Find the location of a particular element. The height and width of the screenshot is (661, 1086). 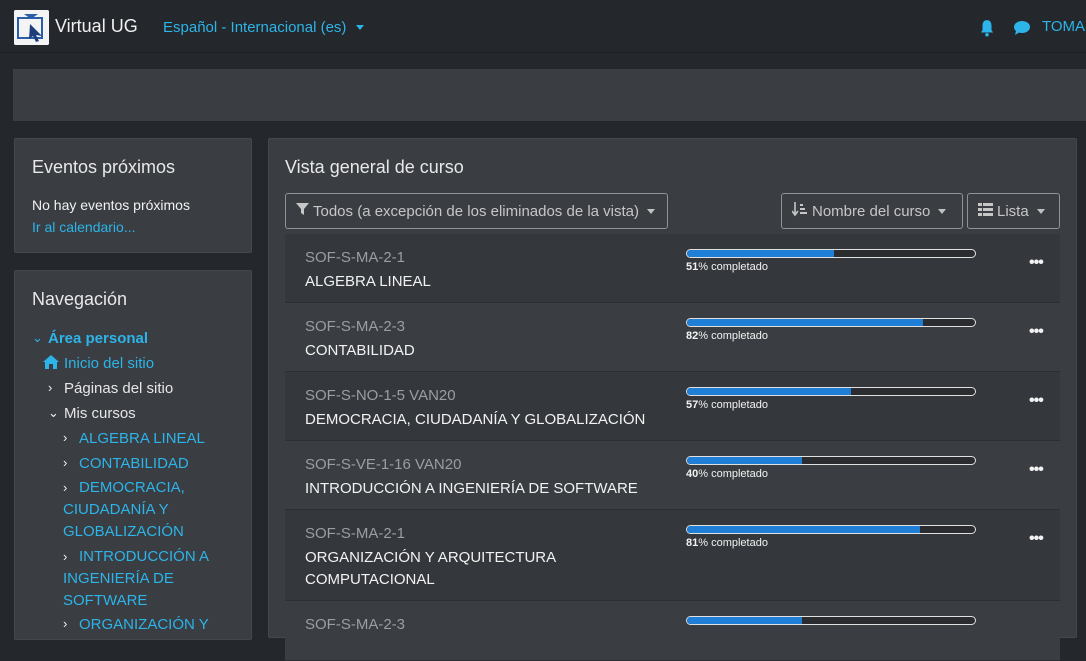

view-label: Lista is located at coordinates (1013, 211).